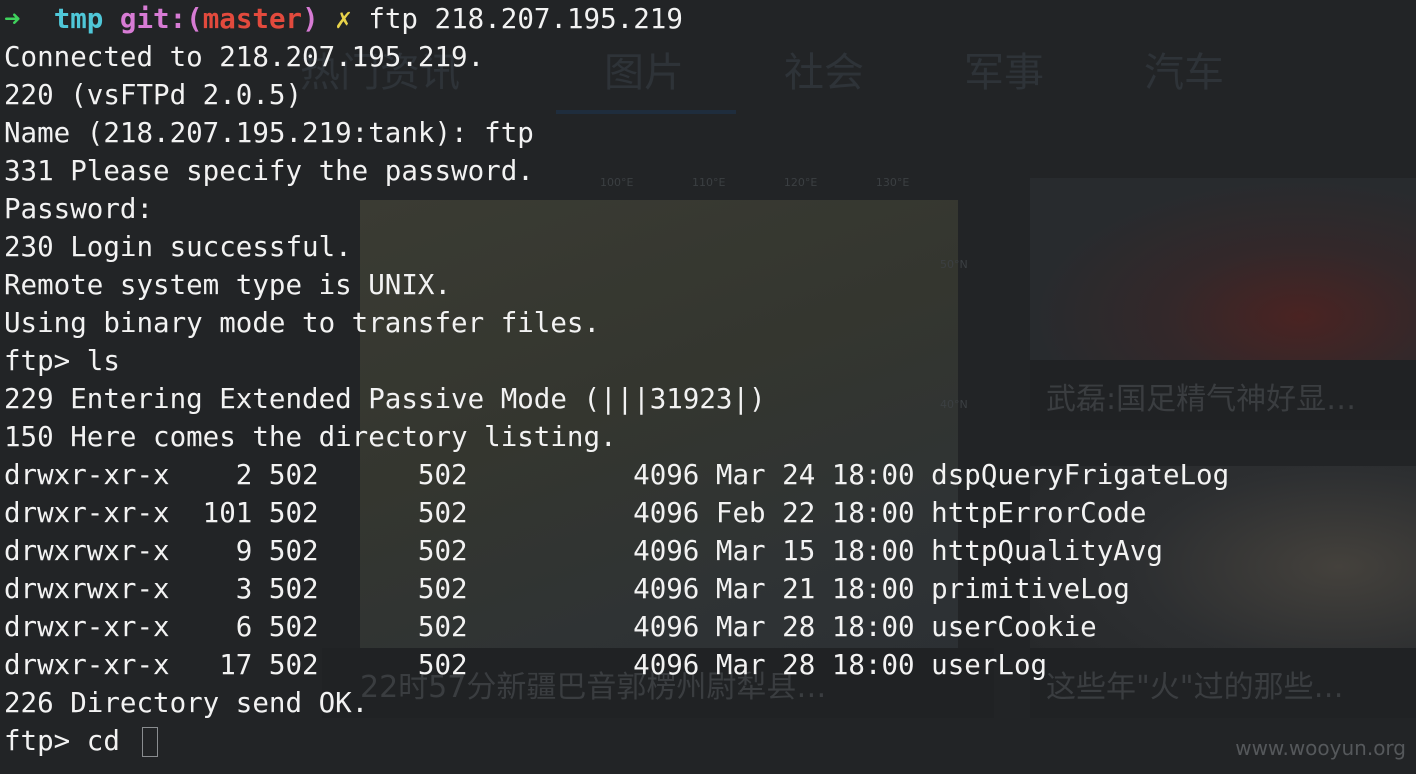 This screenshot has width=1416, height=774. Describe the element at coordinates (525, 19) in the screenshot. I see `prompt-command: ftp 218.207.195.219` at that location.